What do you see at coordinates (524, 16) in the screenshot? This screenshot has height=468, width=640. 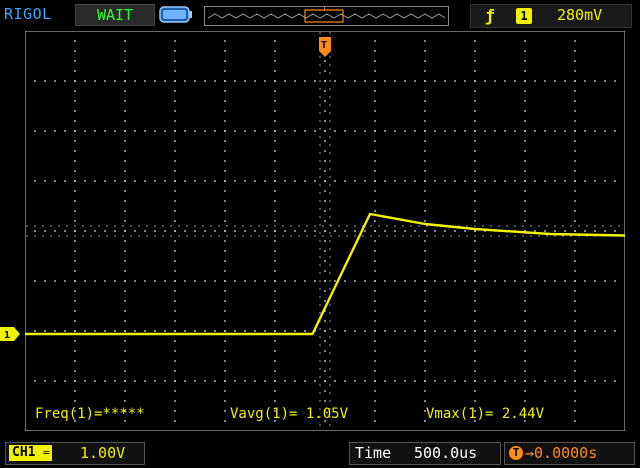 I see `trigger-source-badge: 1` at bounding box center [524, 16].